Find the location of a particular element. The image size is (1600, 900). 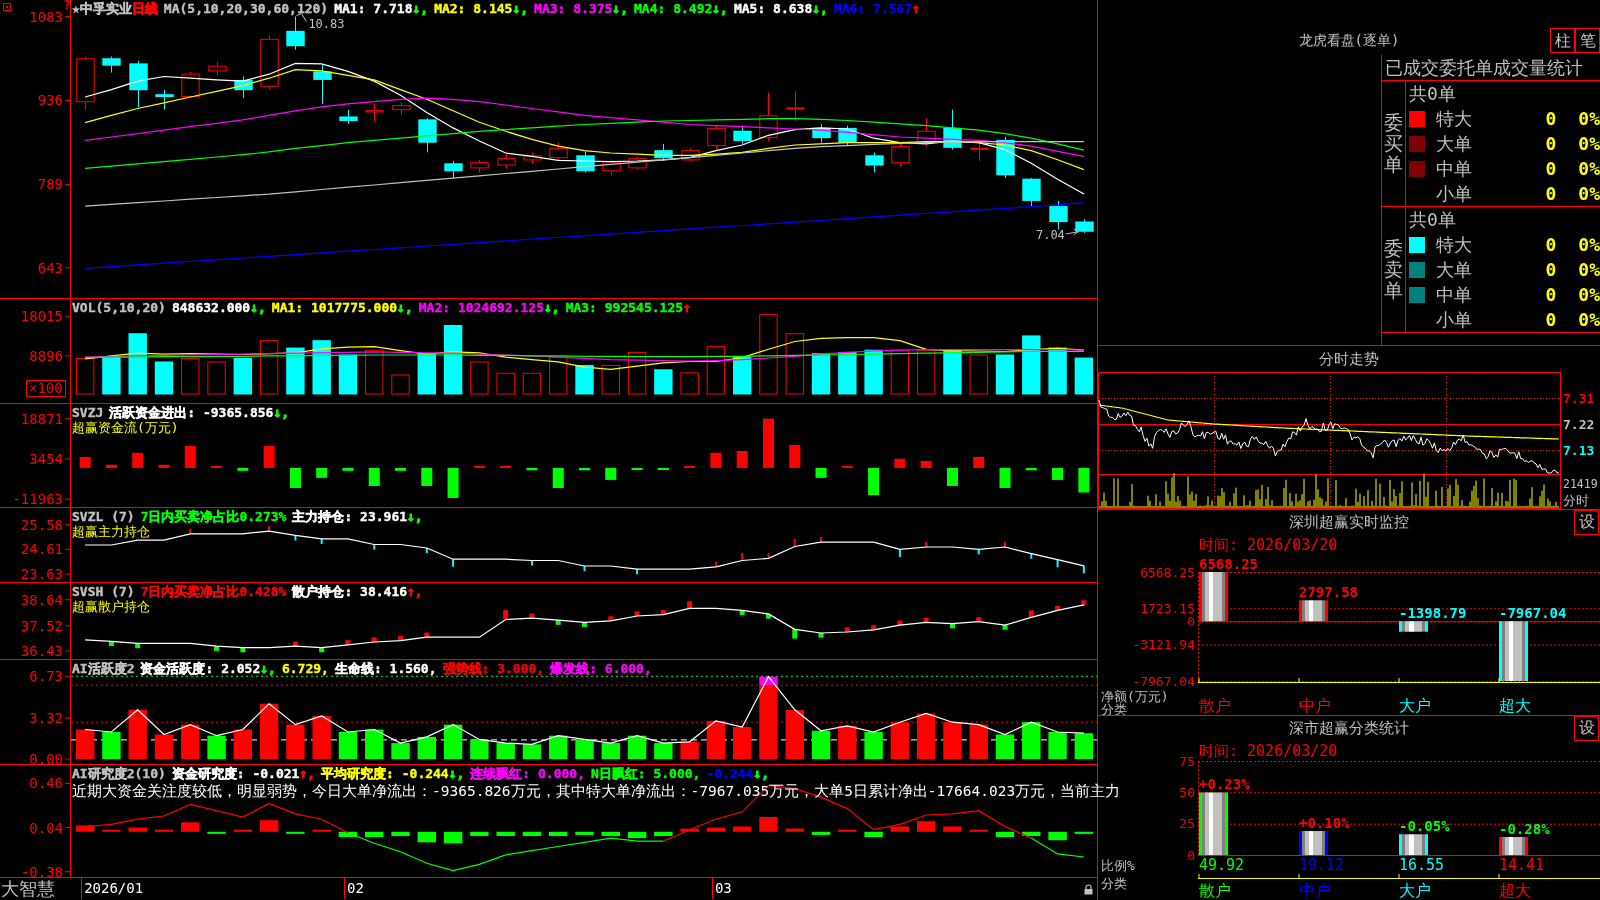

view-toggle-button: 柱 is located at coordinates (1562, 40).